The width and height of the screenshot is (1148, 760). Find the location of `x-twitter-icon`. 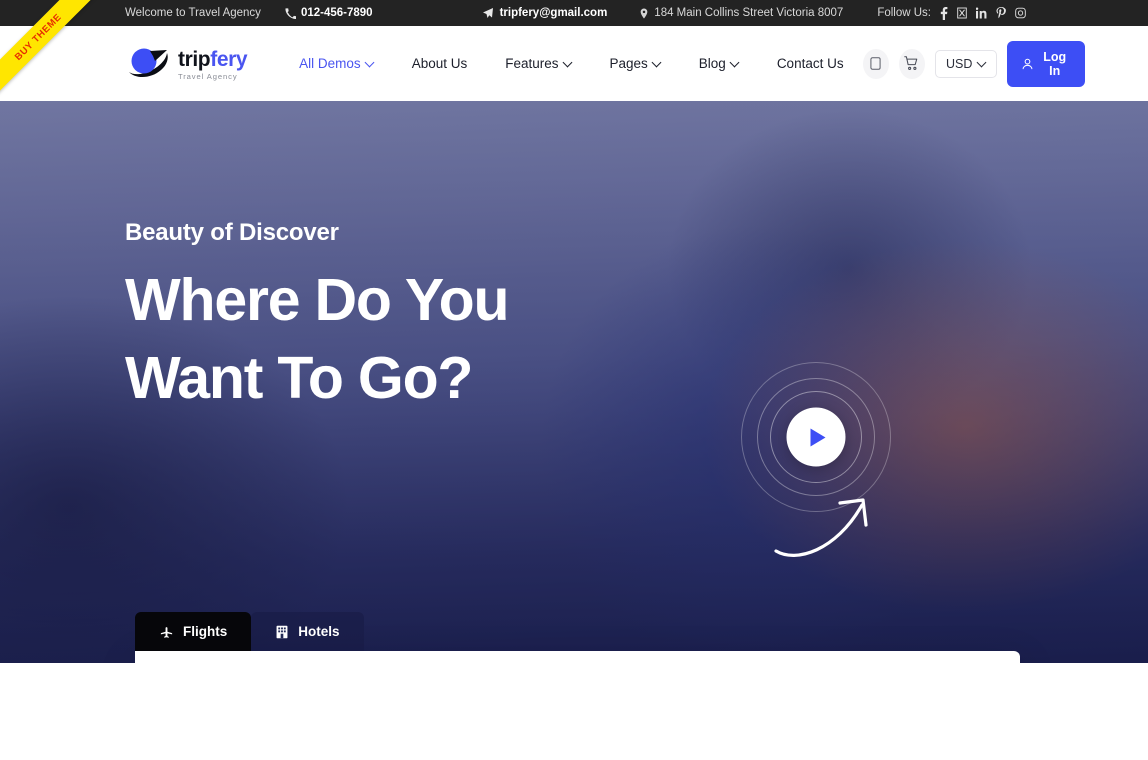

x-twitter-icon is located at coordinates (962, 13).